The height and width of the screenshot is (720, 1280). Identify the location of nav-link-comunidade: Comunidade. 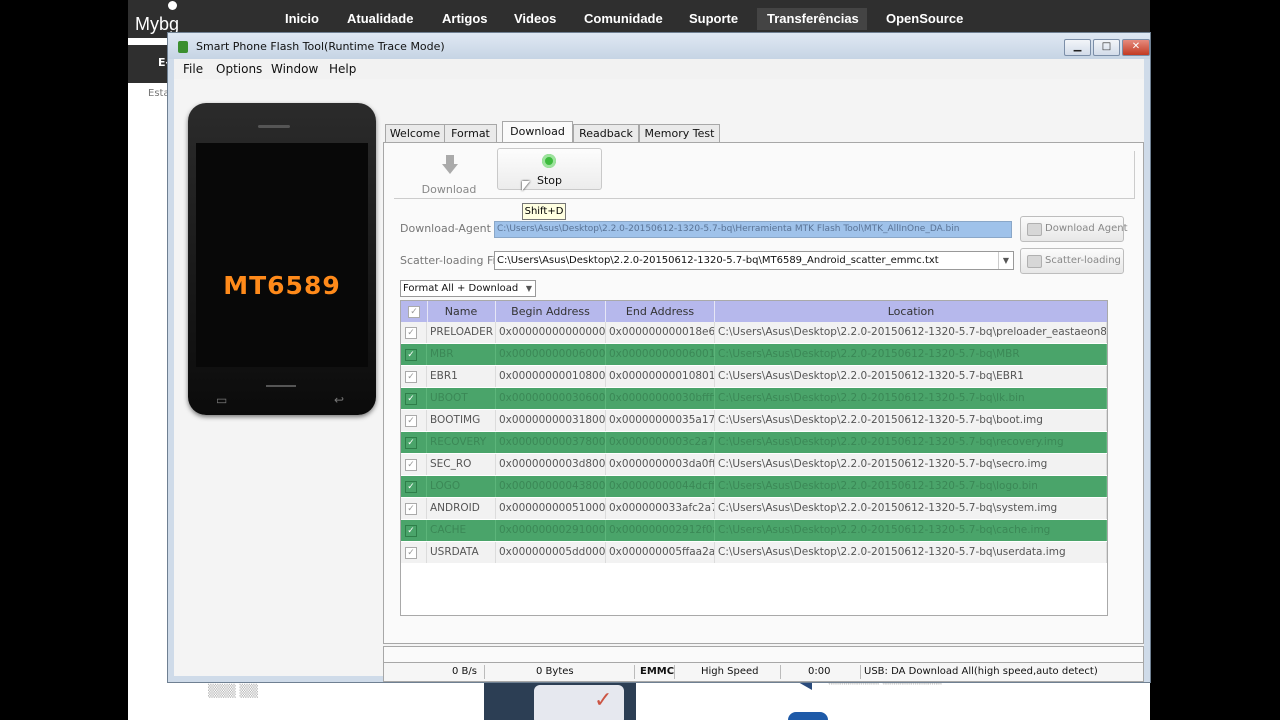
(623, 18).